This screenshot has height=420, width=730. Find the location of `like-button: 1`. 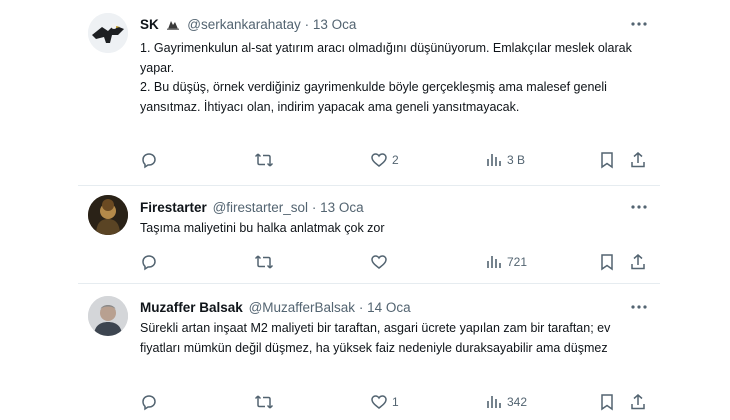

like-button: 1 is located at coordinates (384, 402).